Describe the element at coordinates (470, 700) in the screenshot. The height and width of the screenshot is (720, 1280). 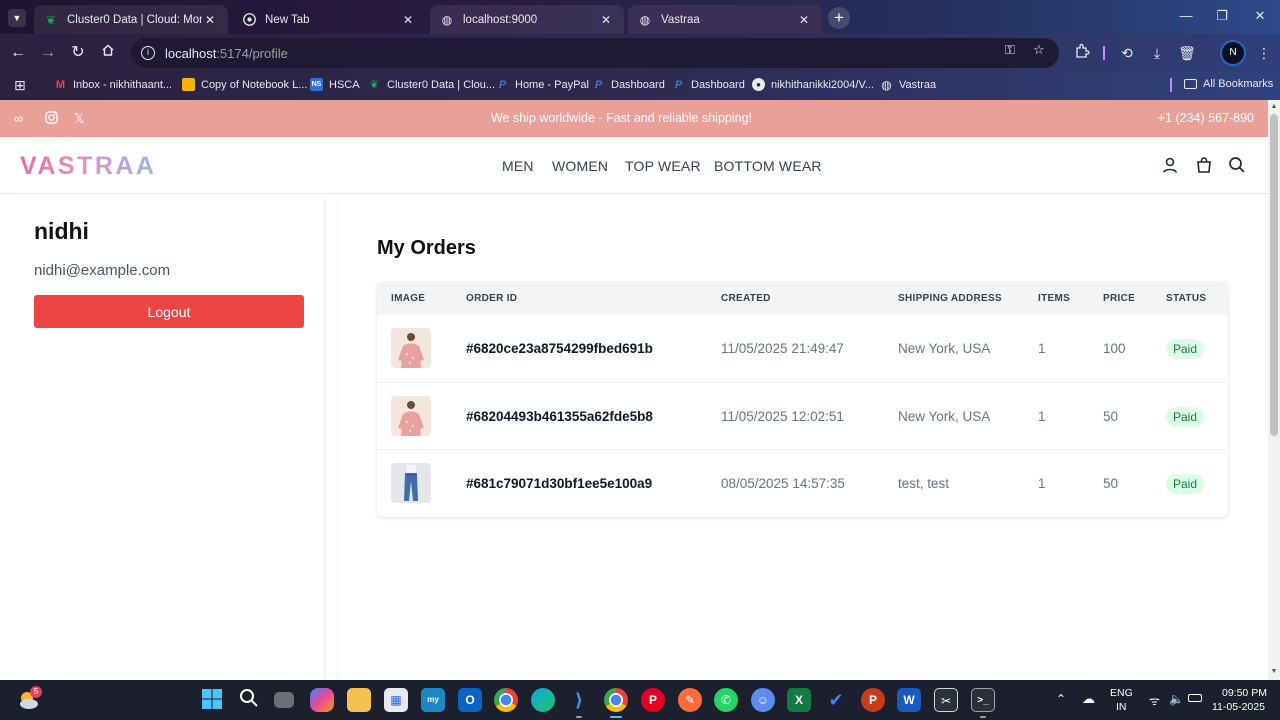
I see `outlook-icon: O` at that location.